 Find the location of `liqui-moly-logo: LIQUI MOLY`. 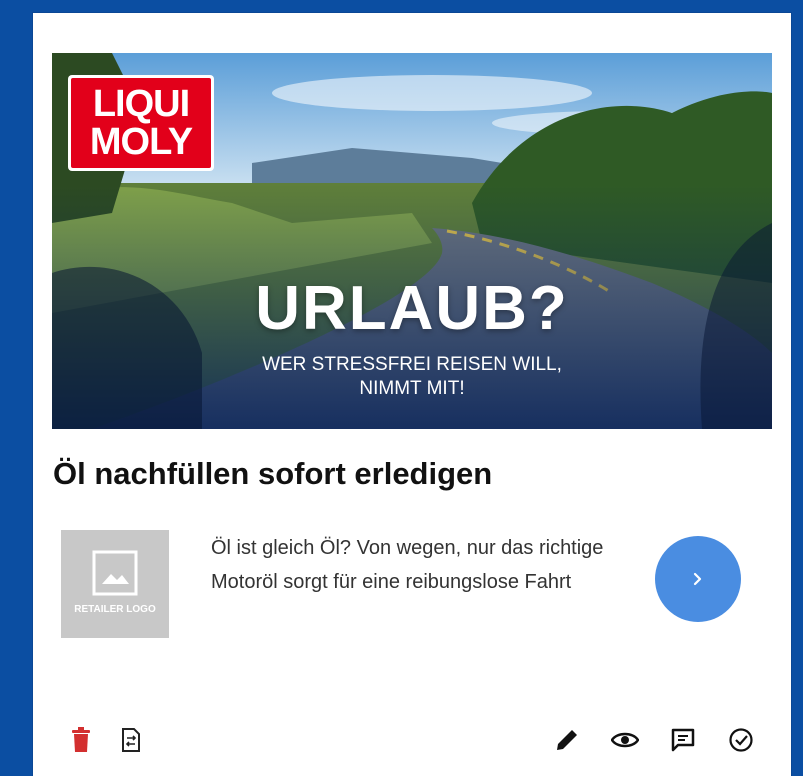

liqui-moly-logo: LIQUI MOLY is located at coordinates (141, 123).